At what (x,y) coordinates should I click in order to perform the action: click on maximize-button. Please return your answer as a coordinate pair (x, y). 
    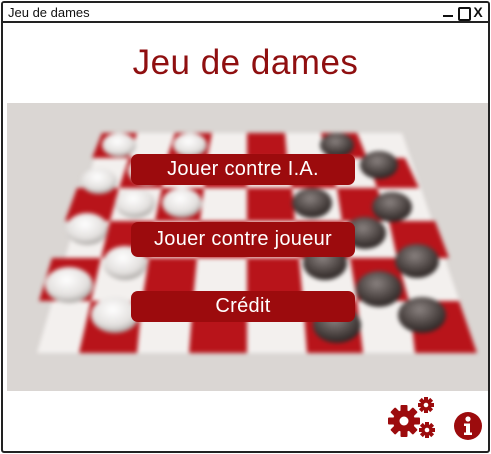
    Looking at the image, I should click on (464, 13).